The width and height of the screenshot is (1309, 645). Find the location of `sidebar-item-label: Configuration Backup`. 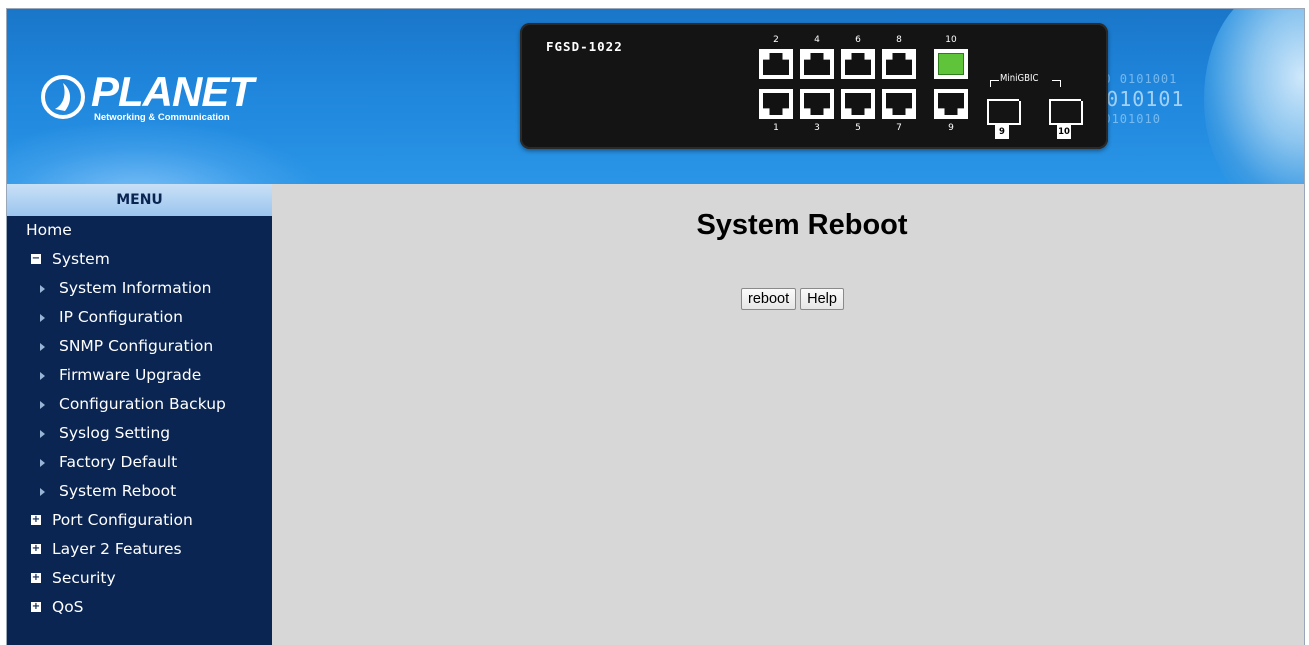

sidebar-item-label: Configuration Backup is located at coordinates (142, 404).